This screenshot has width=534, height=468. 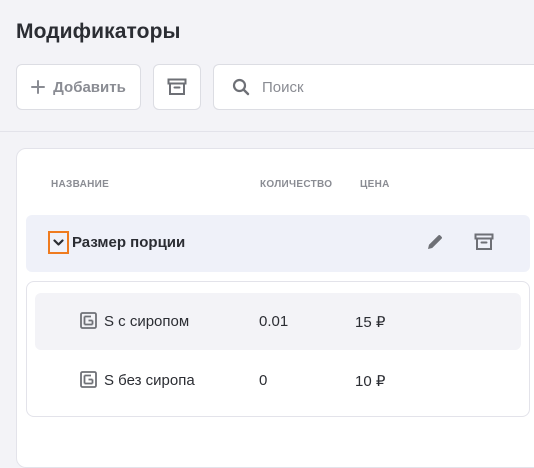 What do you see at coordinates (296, 184) in the screenshot?
I see `column-header-quantity: КОЛИЧЕСТВО` at bounding box center [296, 184].